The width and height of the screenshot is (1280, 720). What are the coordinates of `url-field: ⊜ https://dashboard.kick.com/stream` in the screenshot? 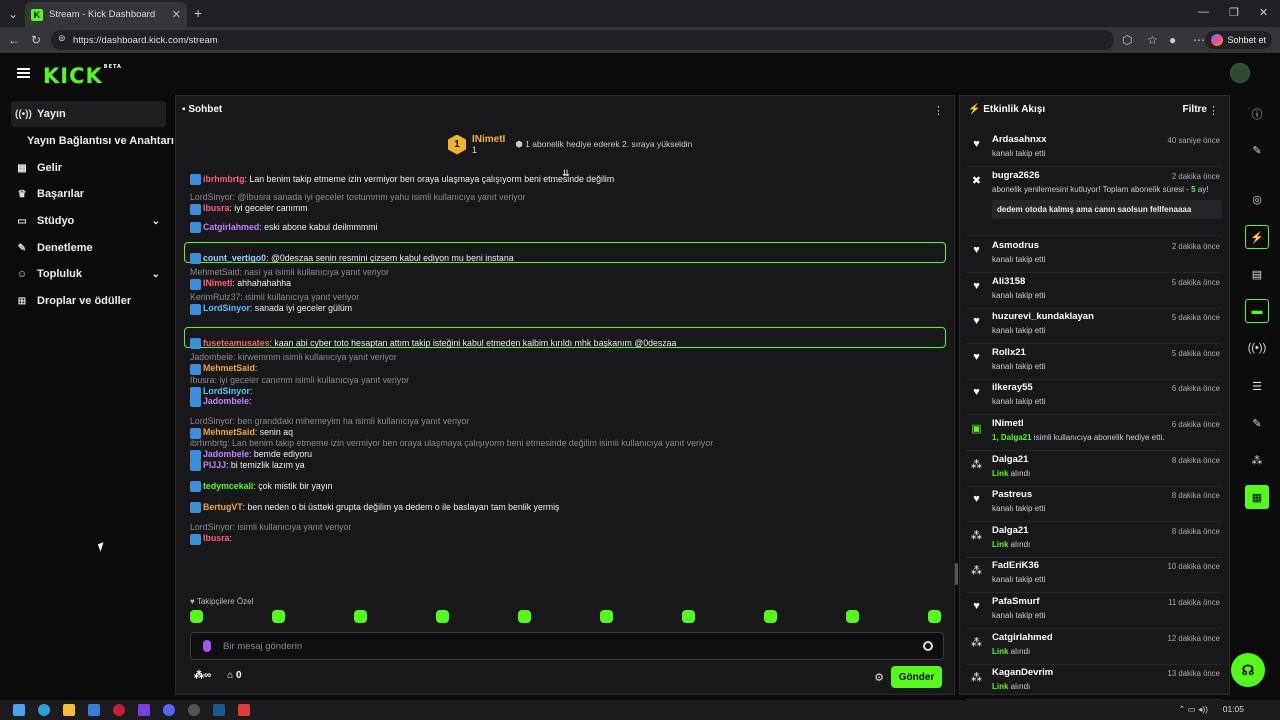 It's located at (582, 40).